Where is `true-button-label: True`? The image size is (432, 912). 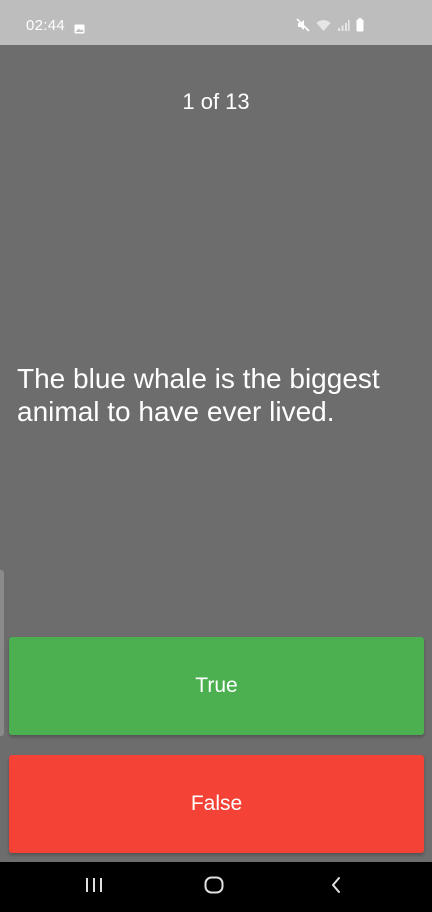 true-button-label: True is located at coordinates (216, 685).